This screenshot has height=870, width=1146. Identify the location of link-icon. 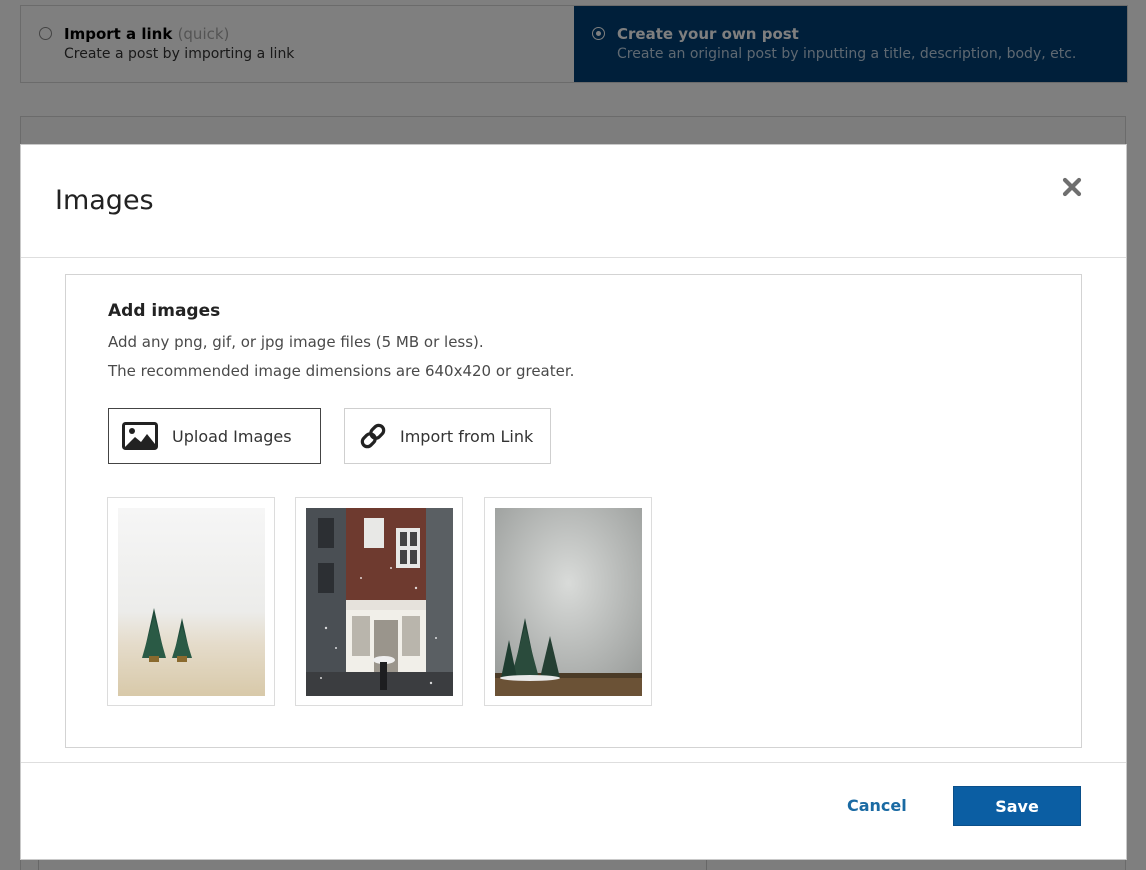
(373, 436).